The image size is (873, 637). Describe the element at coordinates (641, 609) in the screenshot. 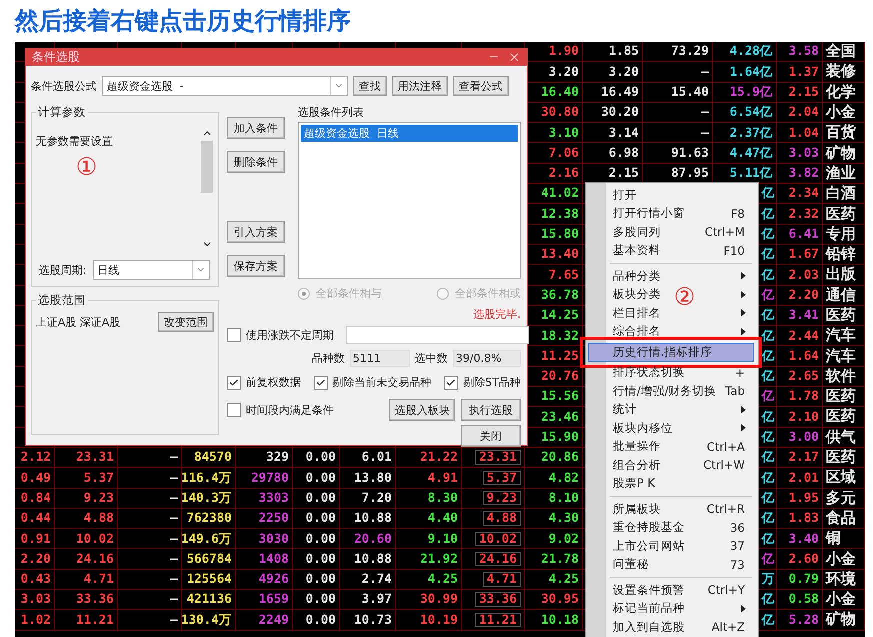

I see `menu-item: 标记当前品种` at that location.